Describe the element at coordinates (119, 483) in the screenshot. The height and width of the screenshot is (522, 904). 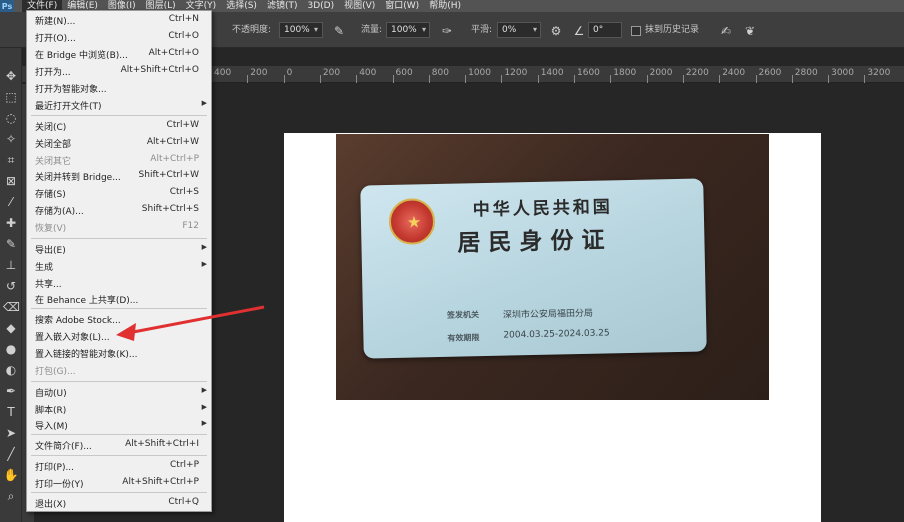
I see `menu-item-print-one-copy: 打印一份(Y) Alt+Shift+Ctrl+P` at that location.